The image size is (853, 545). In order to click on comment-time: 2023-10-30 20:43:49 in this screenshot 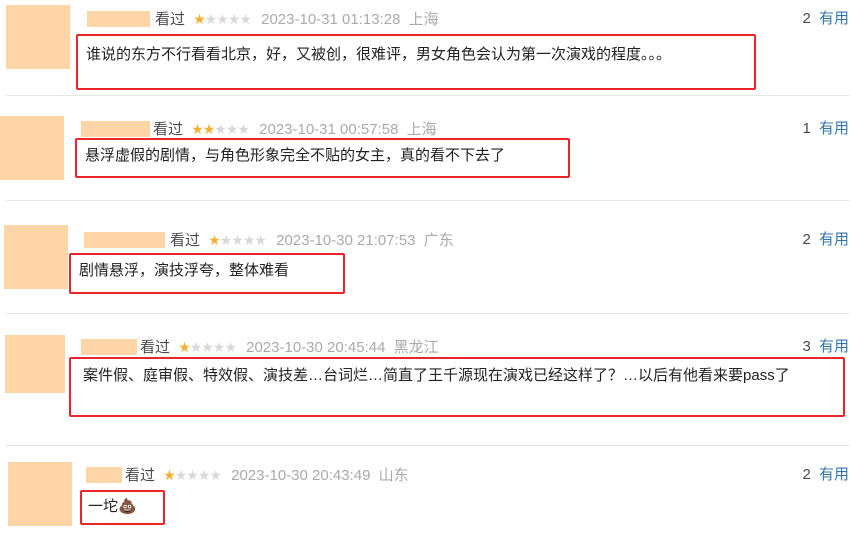, I will do `click(301, 475)`.